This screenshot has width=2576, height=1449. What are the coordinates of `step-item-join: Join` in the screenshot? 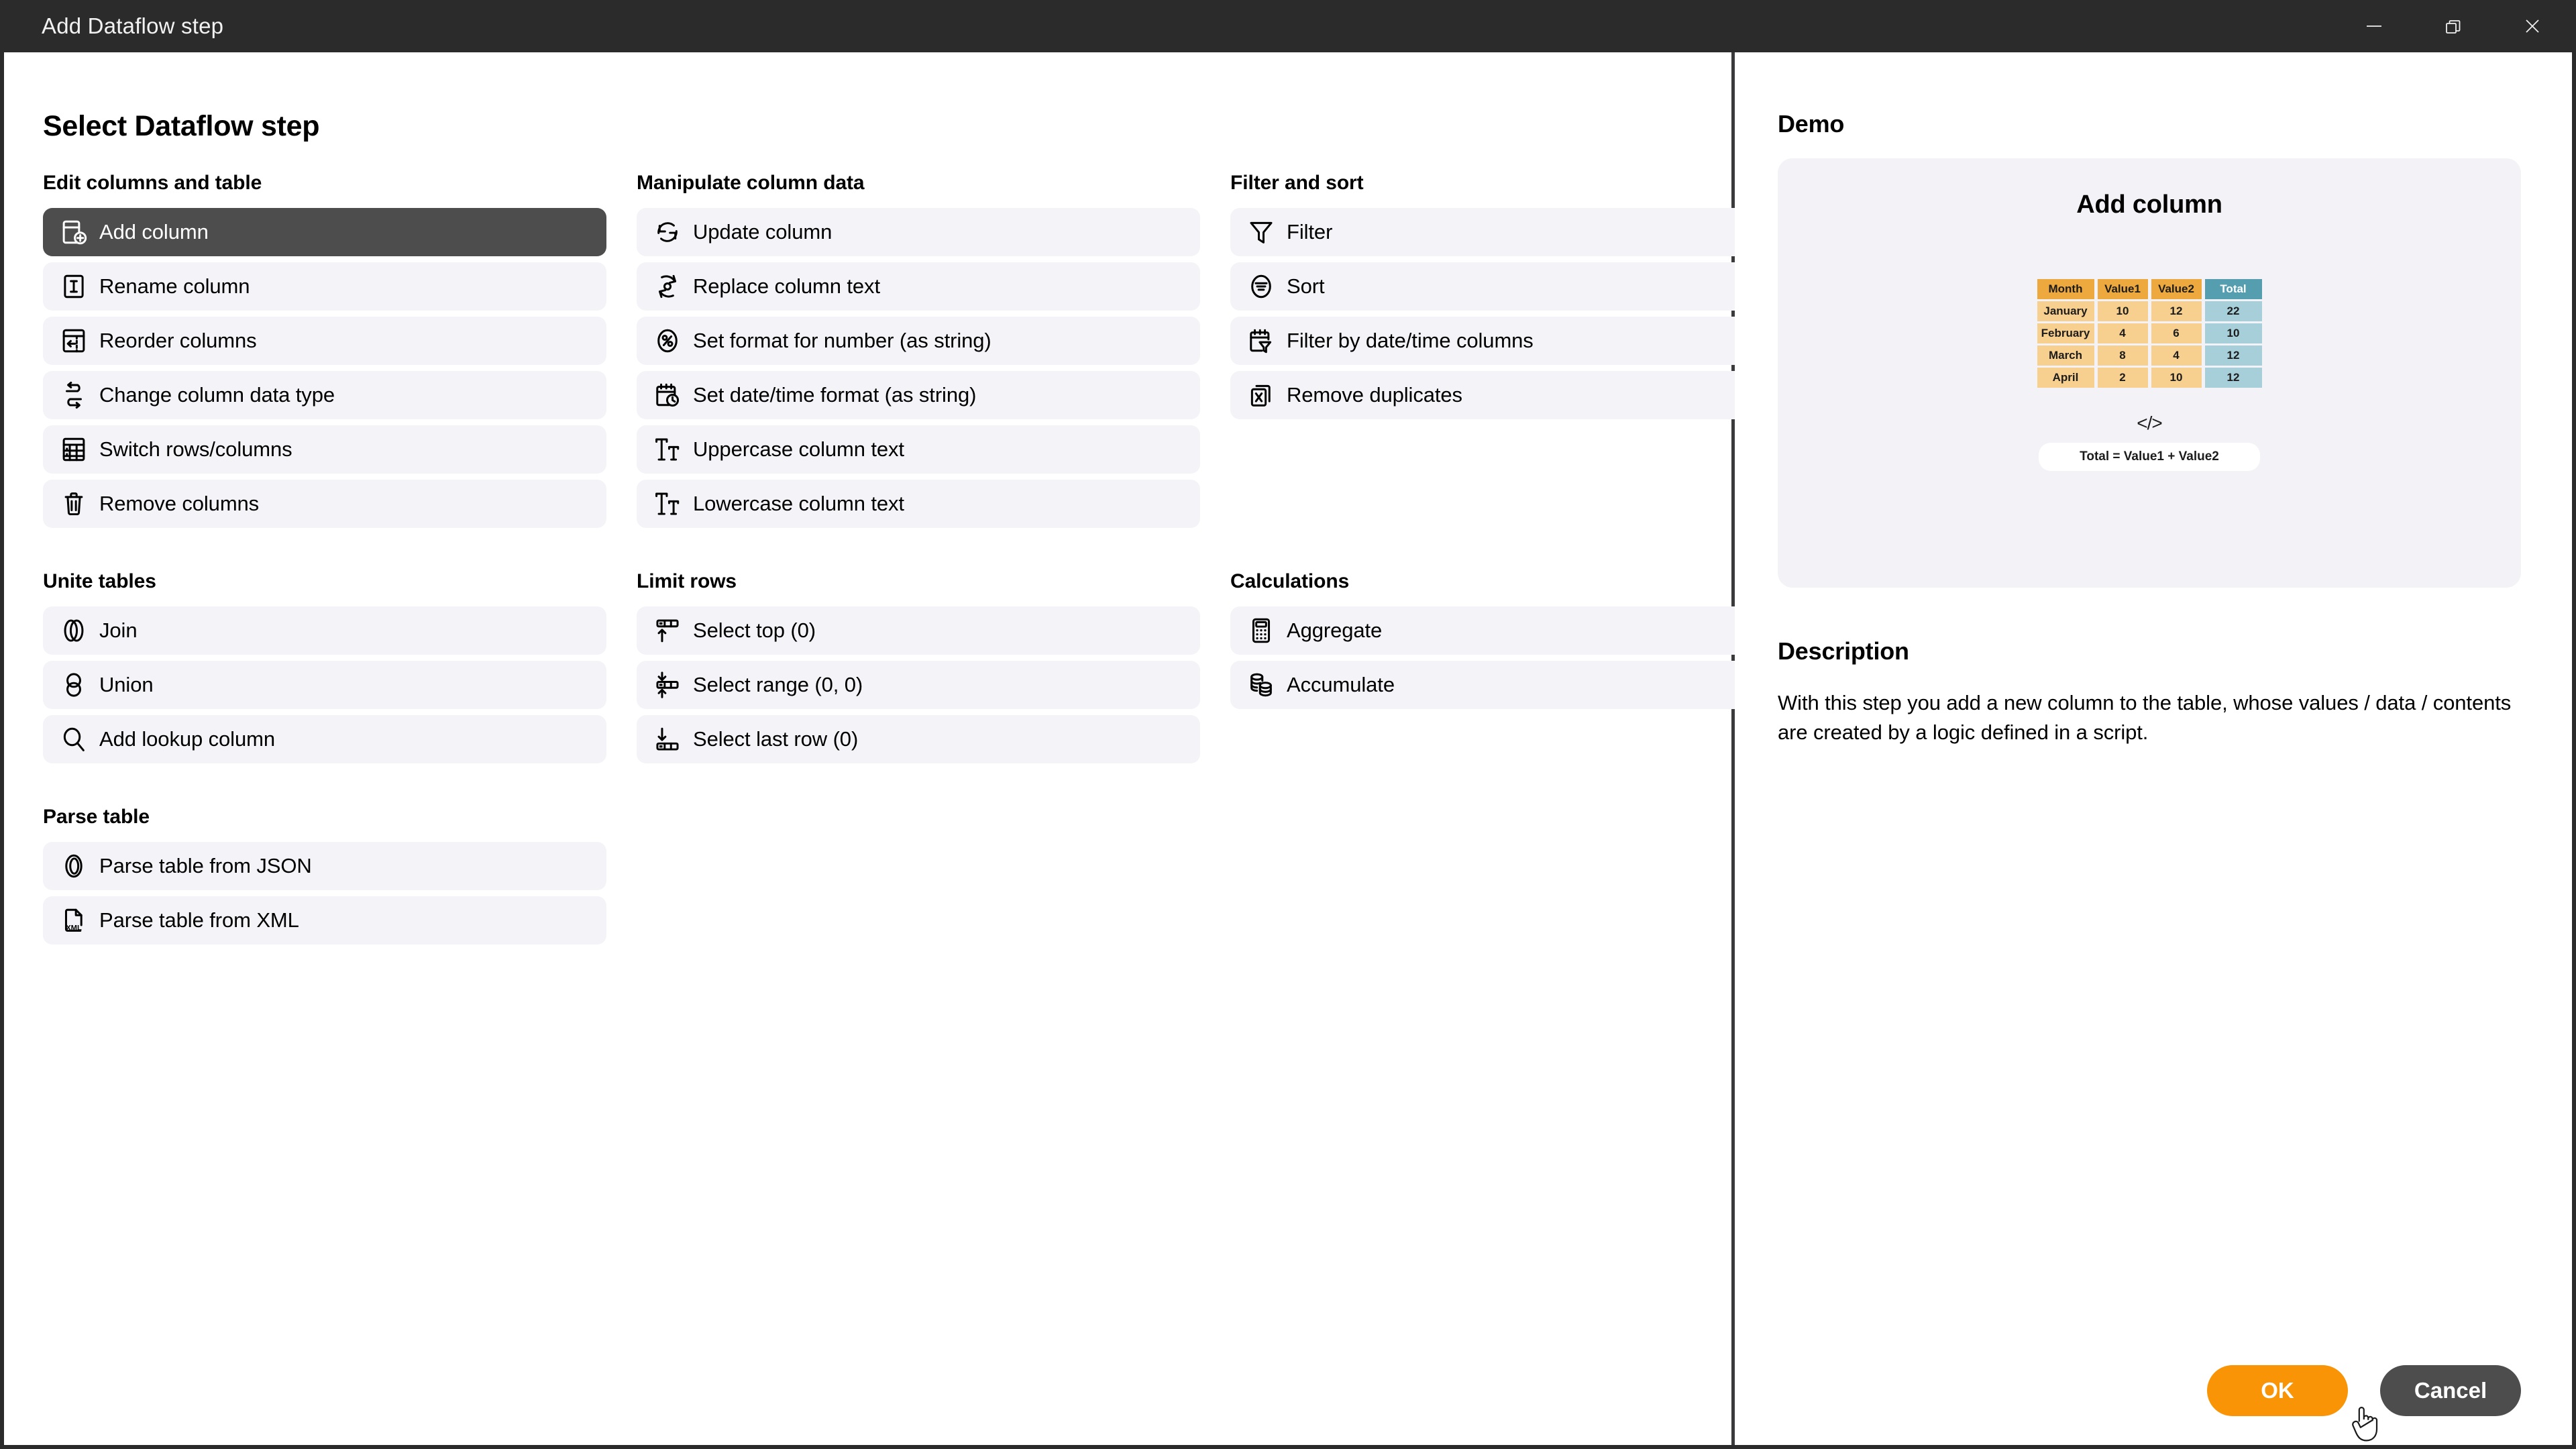 It's located at (324, 630).